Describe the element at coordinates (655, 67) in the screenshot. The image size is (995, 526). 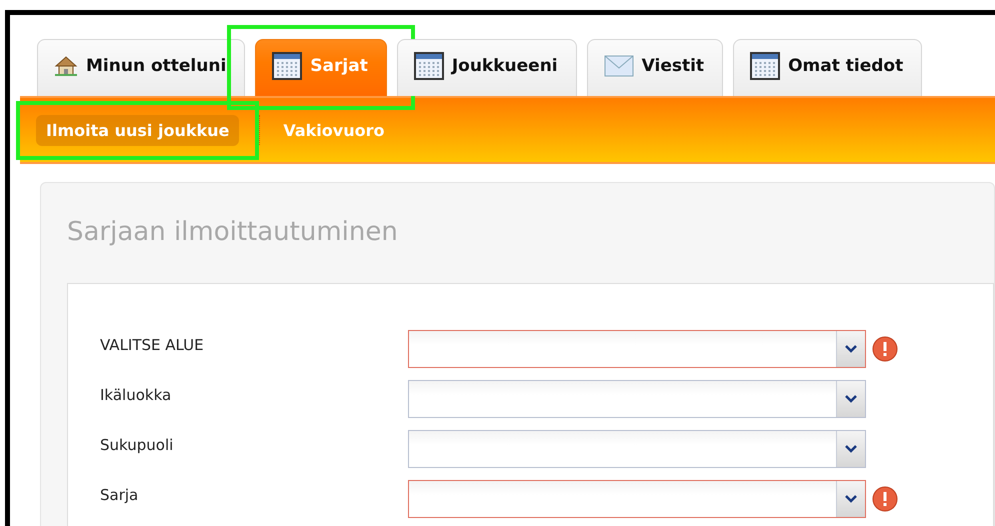
I see `nav-tab: Viestit` at that location.